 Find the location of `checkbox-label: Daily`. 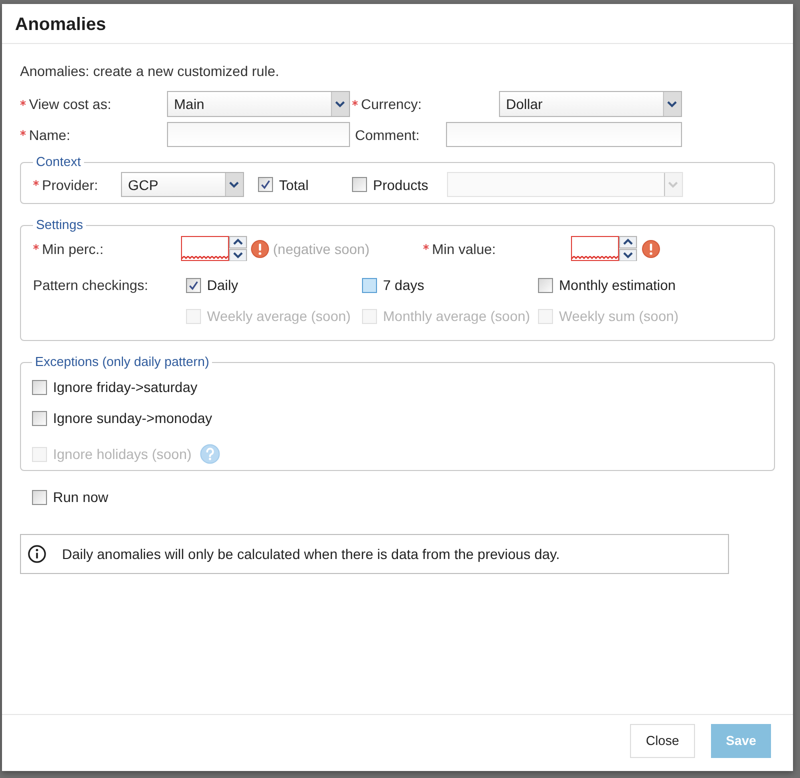

checkbox-label: Daily is located at coordinates (222, 285).